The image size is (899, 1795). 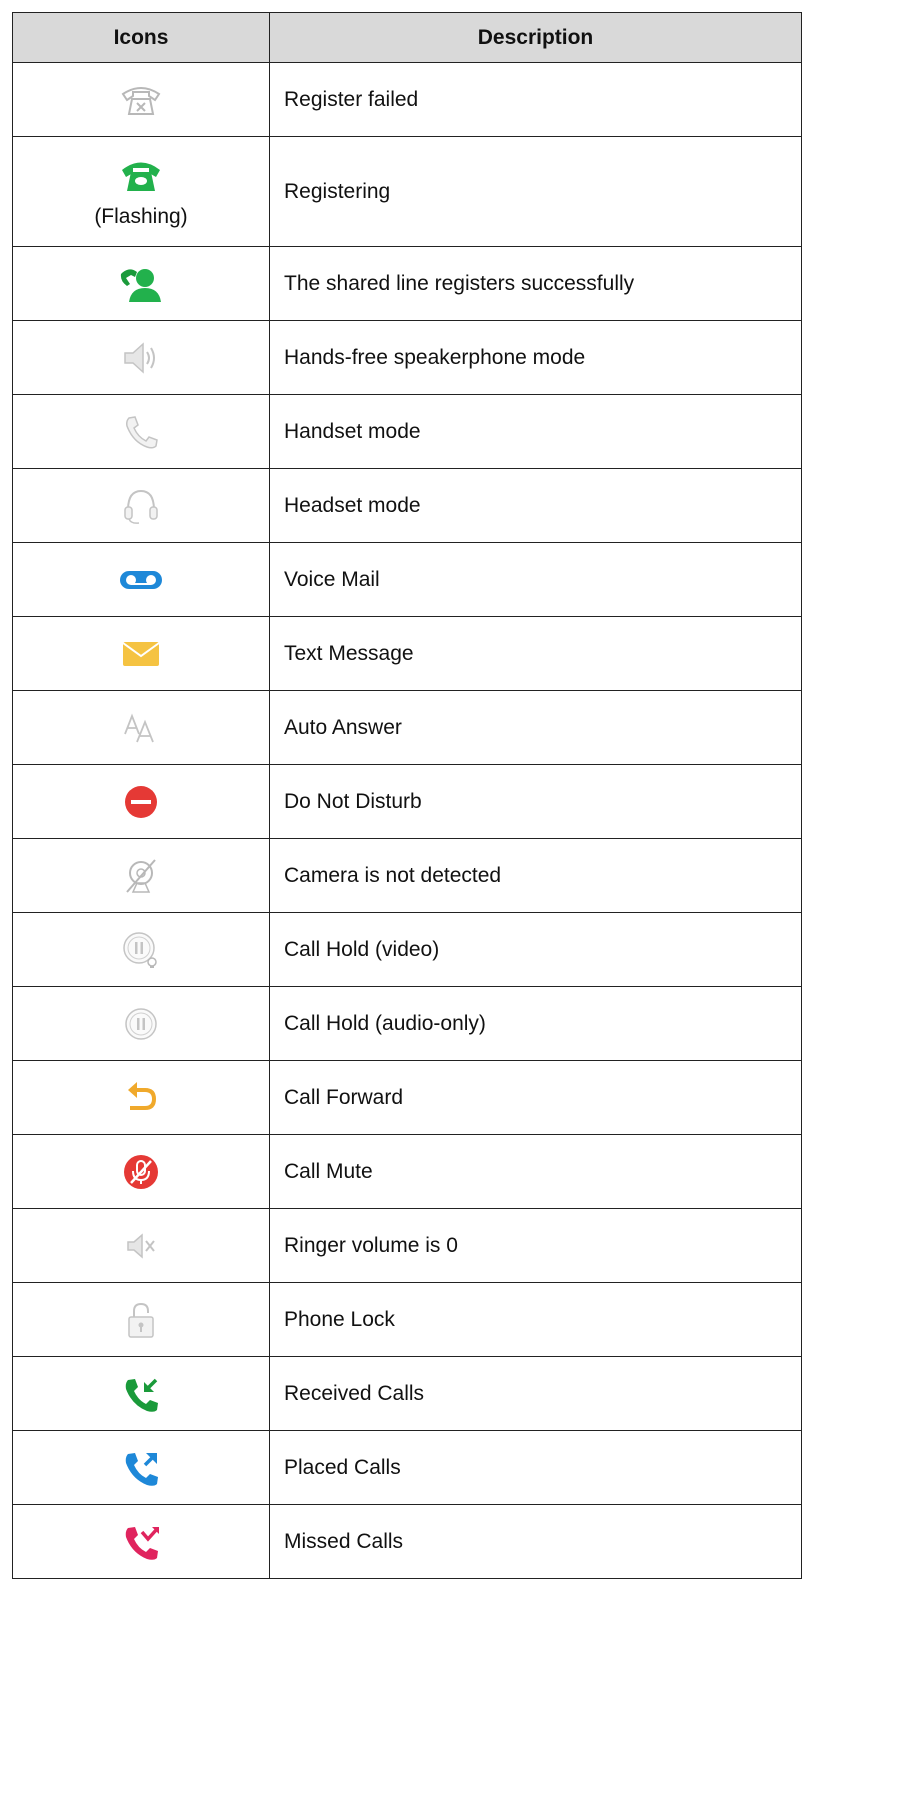 I want to click on table-row: Hands-free speakerphone mode, so click(x=407, y=357).